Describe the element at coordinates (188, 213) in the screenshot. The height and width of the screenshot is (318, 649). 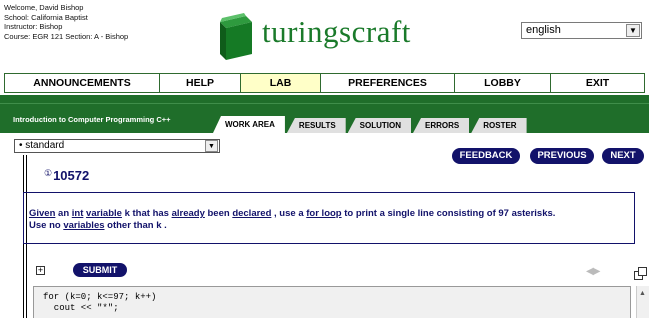
I see `glossary-link: already` at that location.